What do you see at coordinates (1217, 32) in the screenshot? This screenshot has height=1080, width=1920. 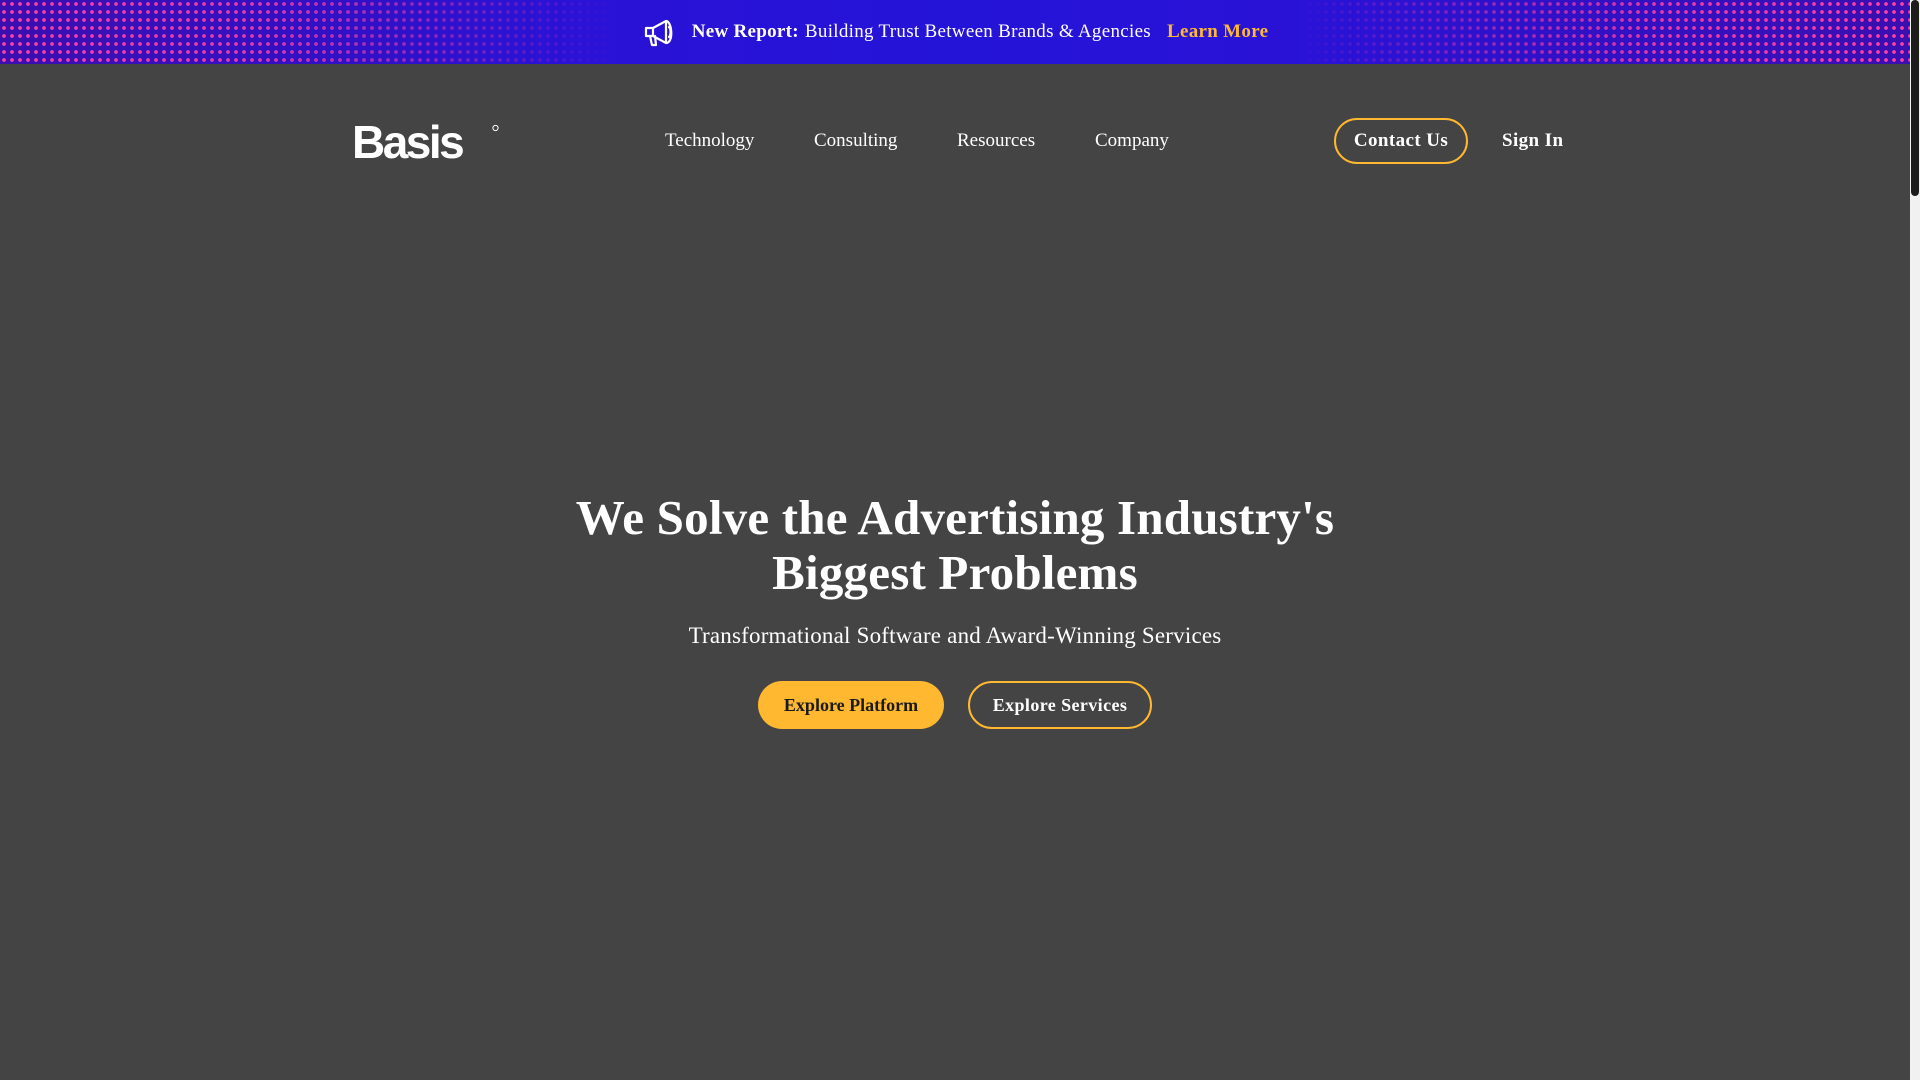 I see `banner-learn-more-link: Learn More` at bounding box center [1217, 32].